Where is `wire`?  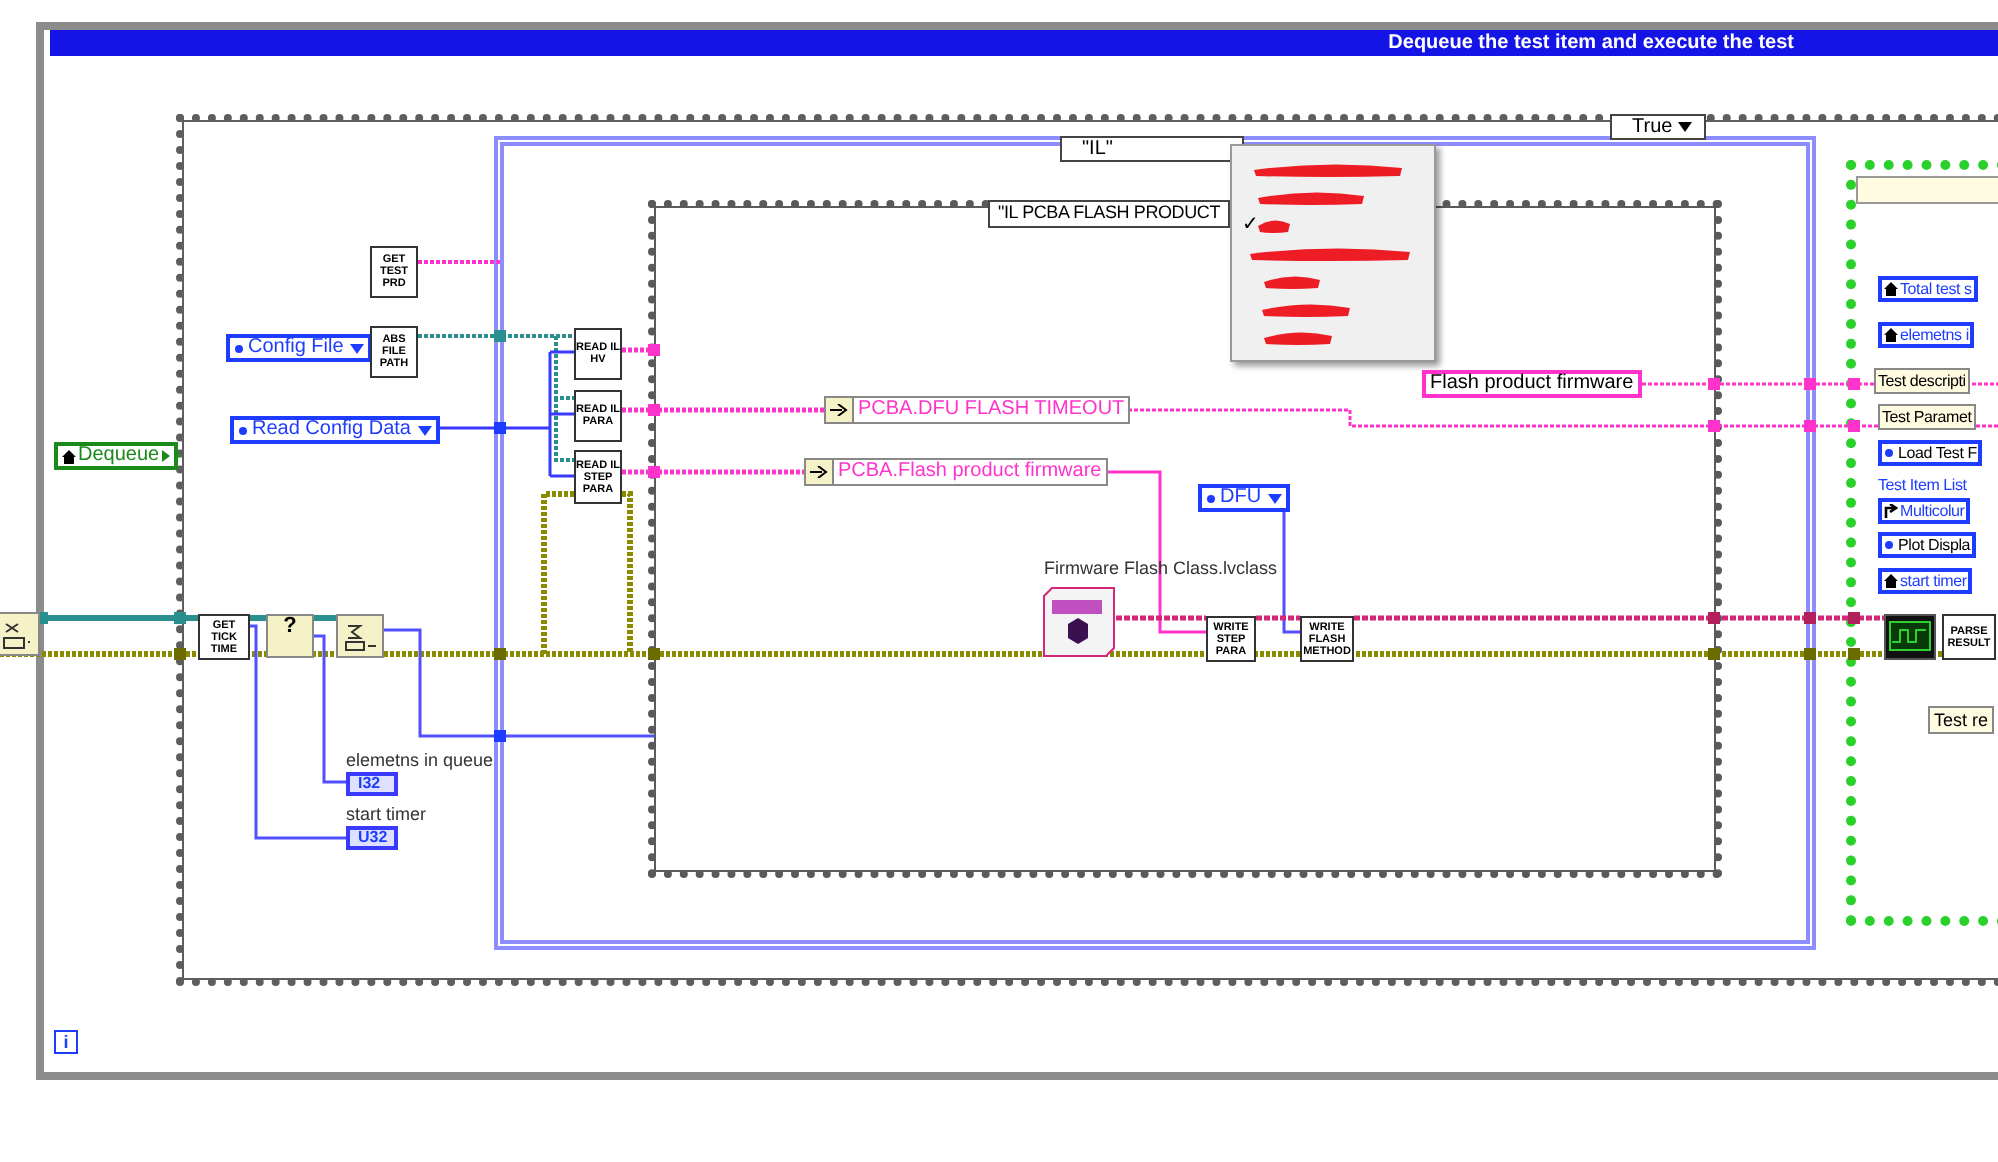 wire is located at coordinates (459, 262).